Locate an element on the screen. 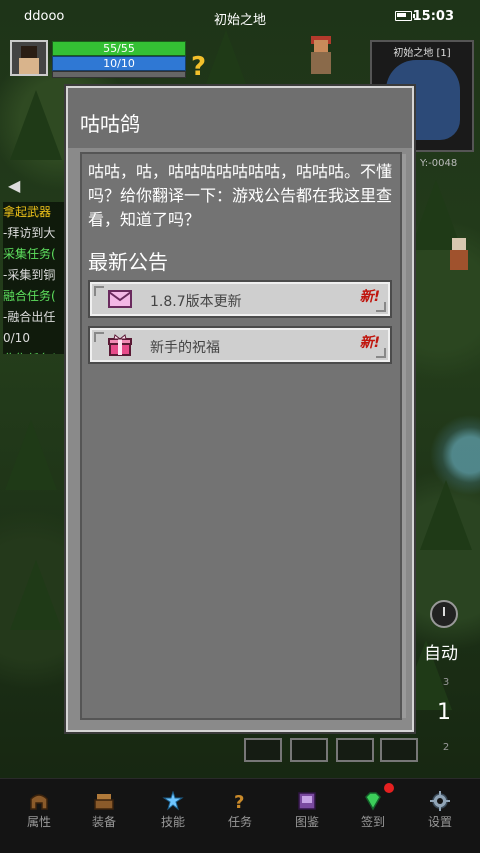 The width and height of the screenshot is (480, 853). quest-icon: ? is located at coordinates (240, 802).